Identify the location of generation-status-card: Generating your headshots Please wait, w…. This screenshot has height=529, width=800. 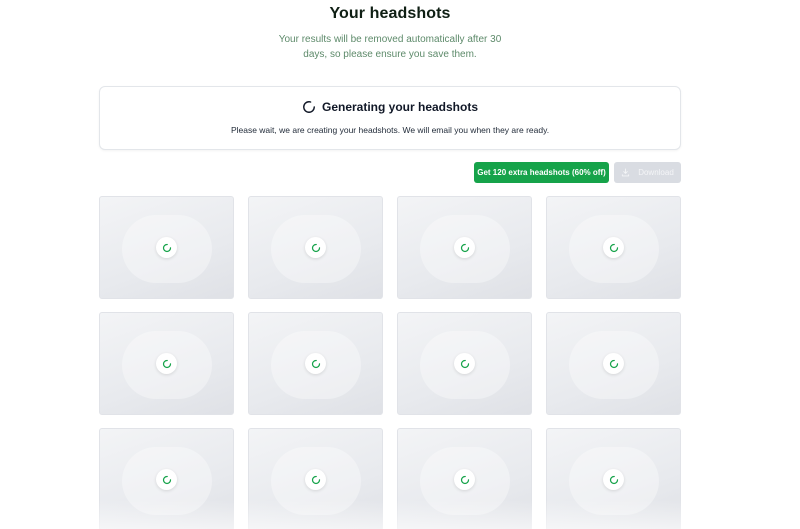
(390, 118).